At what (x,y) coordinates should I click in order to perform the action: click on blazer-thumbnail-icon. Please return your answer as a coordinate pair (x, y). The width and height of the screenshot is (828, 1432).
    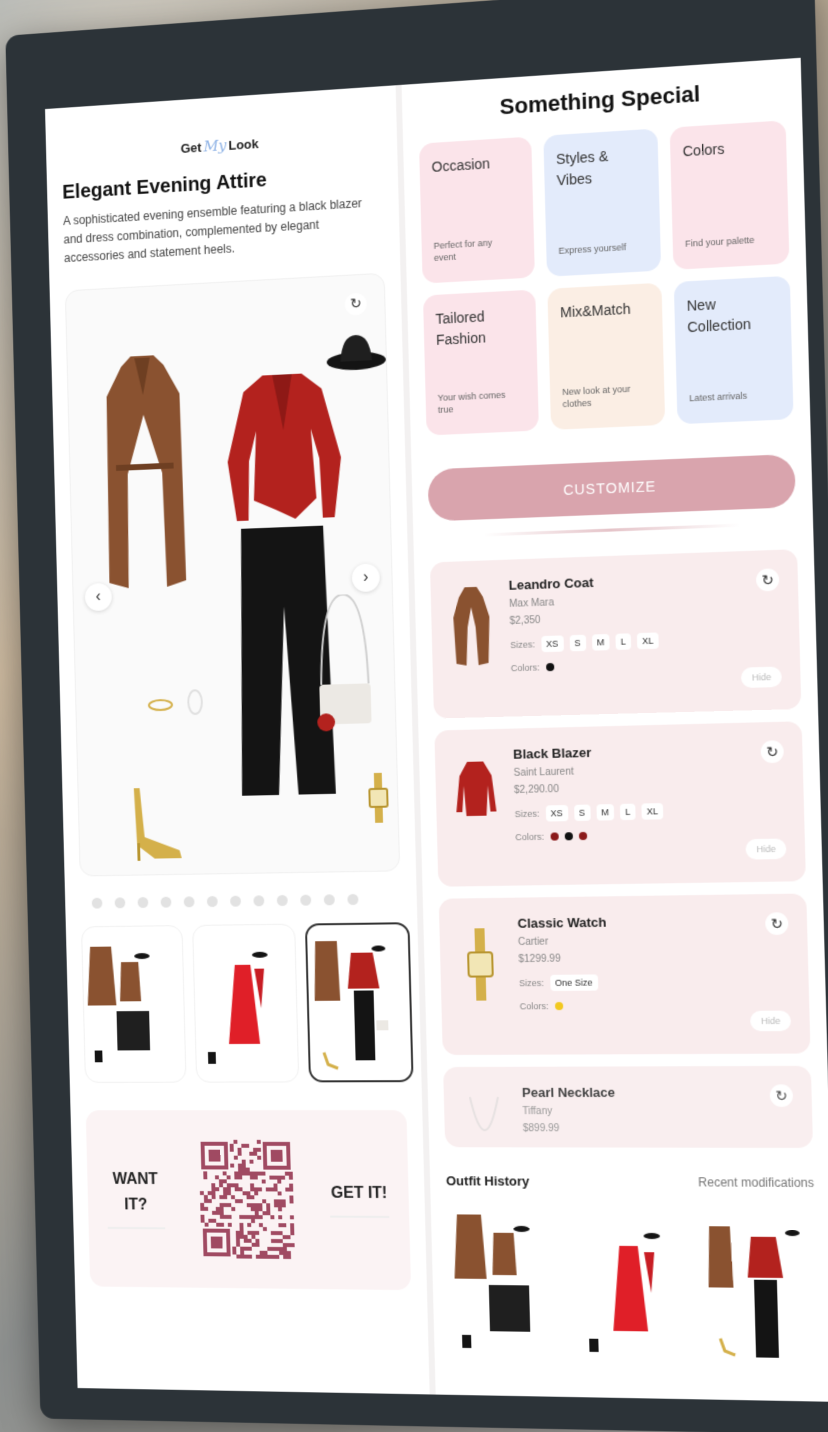
    Looking at the image, I should click on (476, 795).